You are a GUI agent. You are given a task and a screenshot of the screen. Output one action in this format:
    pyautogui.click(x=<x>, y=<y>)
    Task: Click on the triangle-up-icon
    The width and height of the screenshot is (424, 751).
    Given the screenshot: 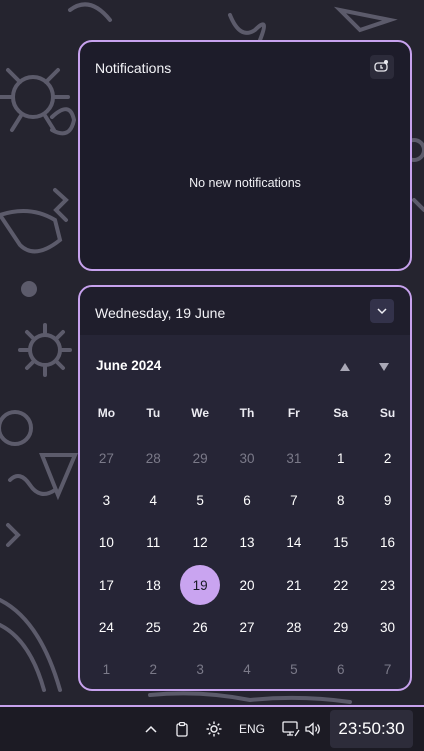 What is the action you would take?
    pyautogui.click(x=345, y=367)
    